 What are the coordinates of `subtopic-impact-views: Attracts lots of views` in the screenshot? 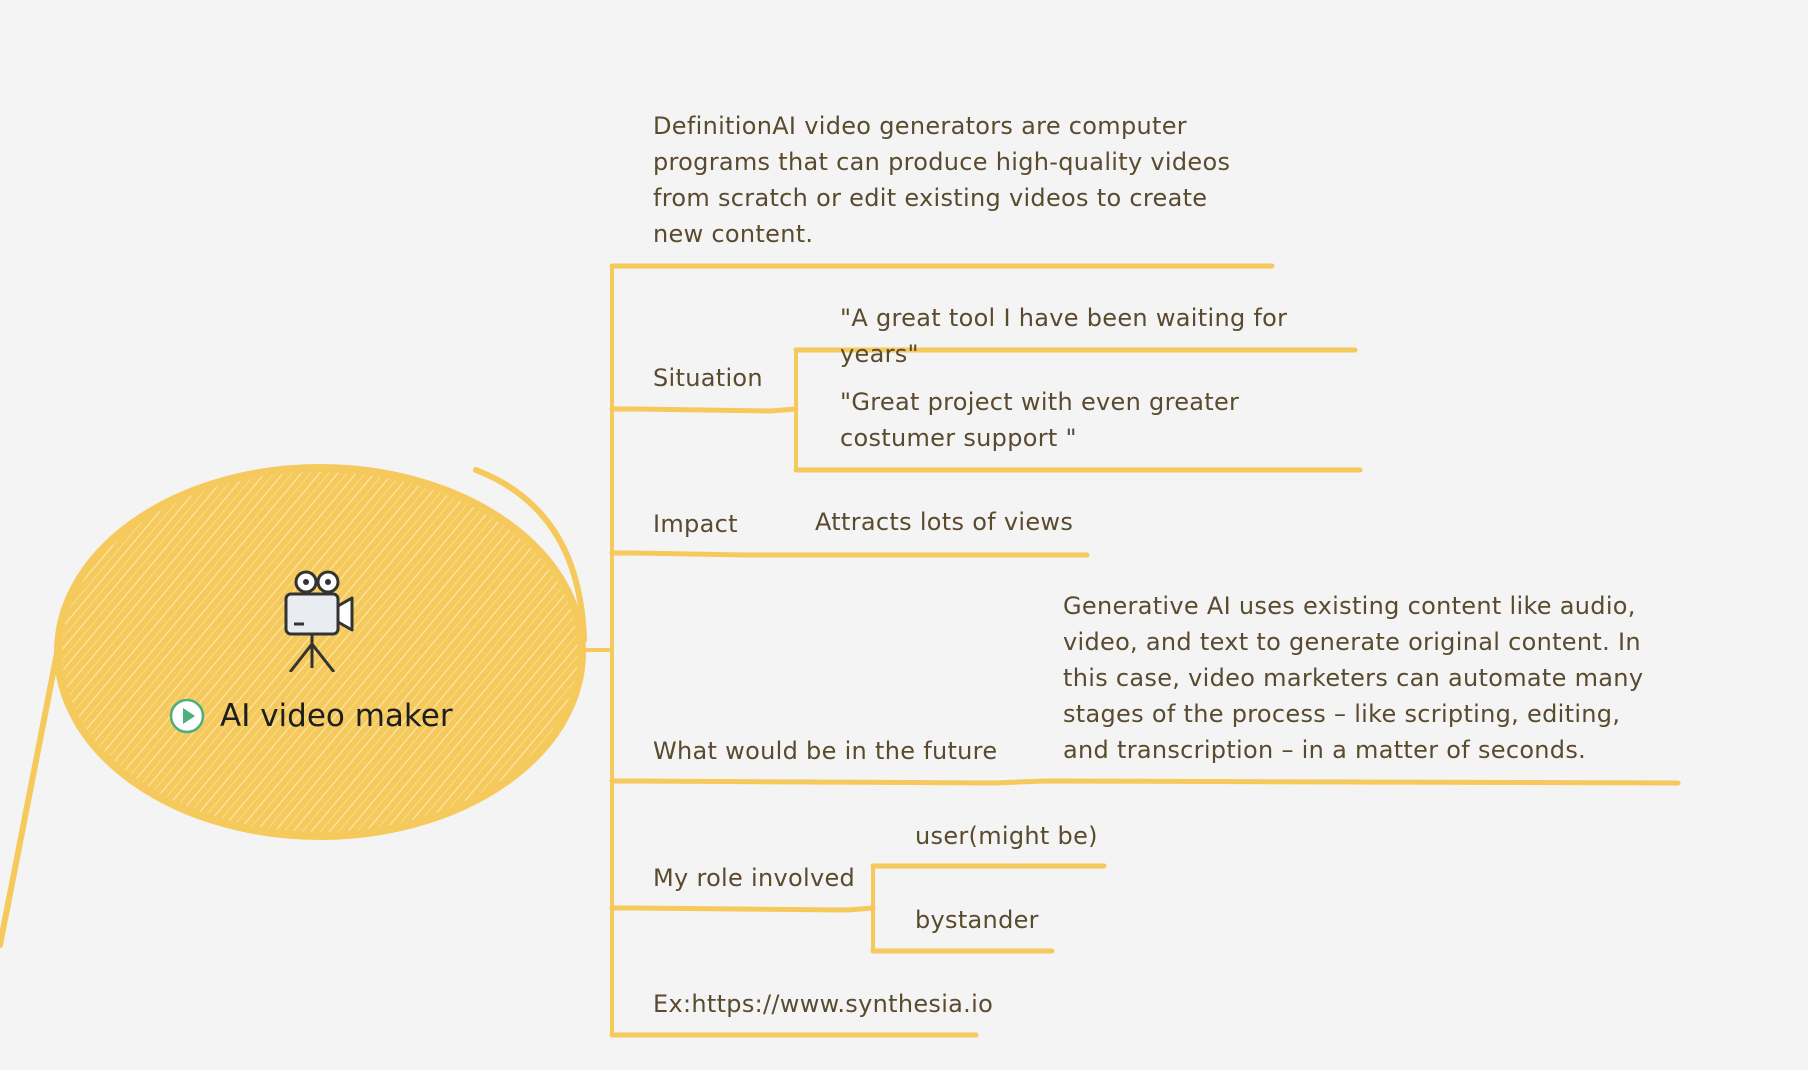 It's located at (944, 522).